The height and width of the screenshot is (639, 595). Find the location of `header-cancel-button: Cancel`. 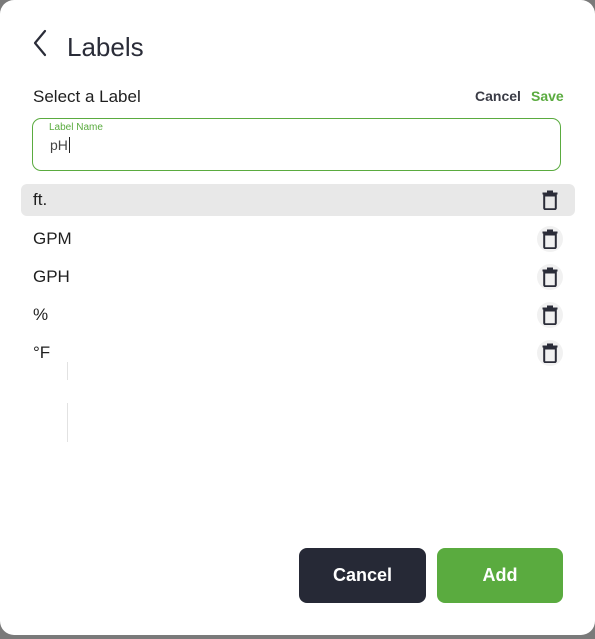

header-cancel-button: Cancel is located at coordinates (498, 96).